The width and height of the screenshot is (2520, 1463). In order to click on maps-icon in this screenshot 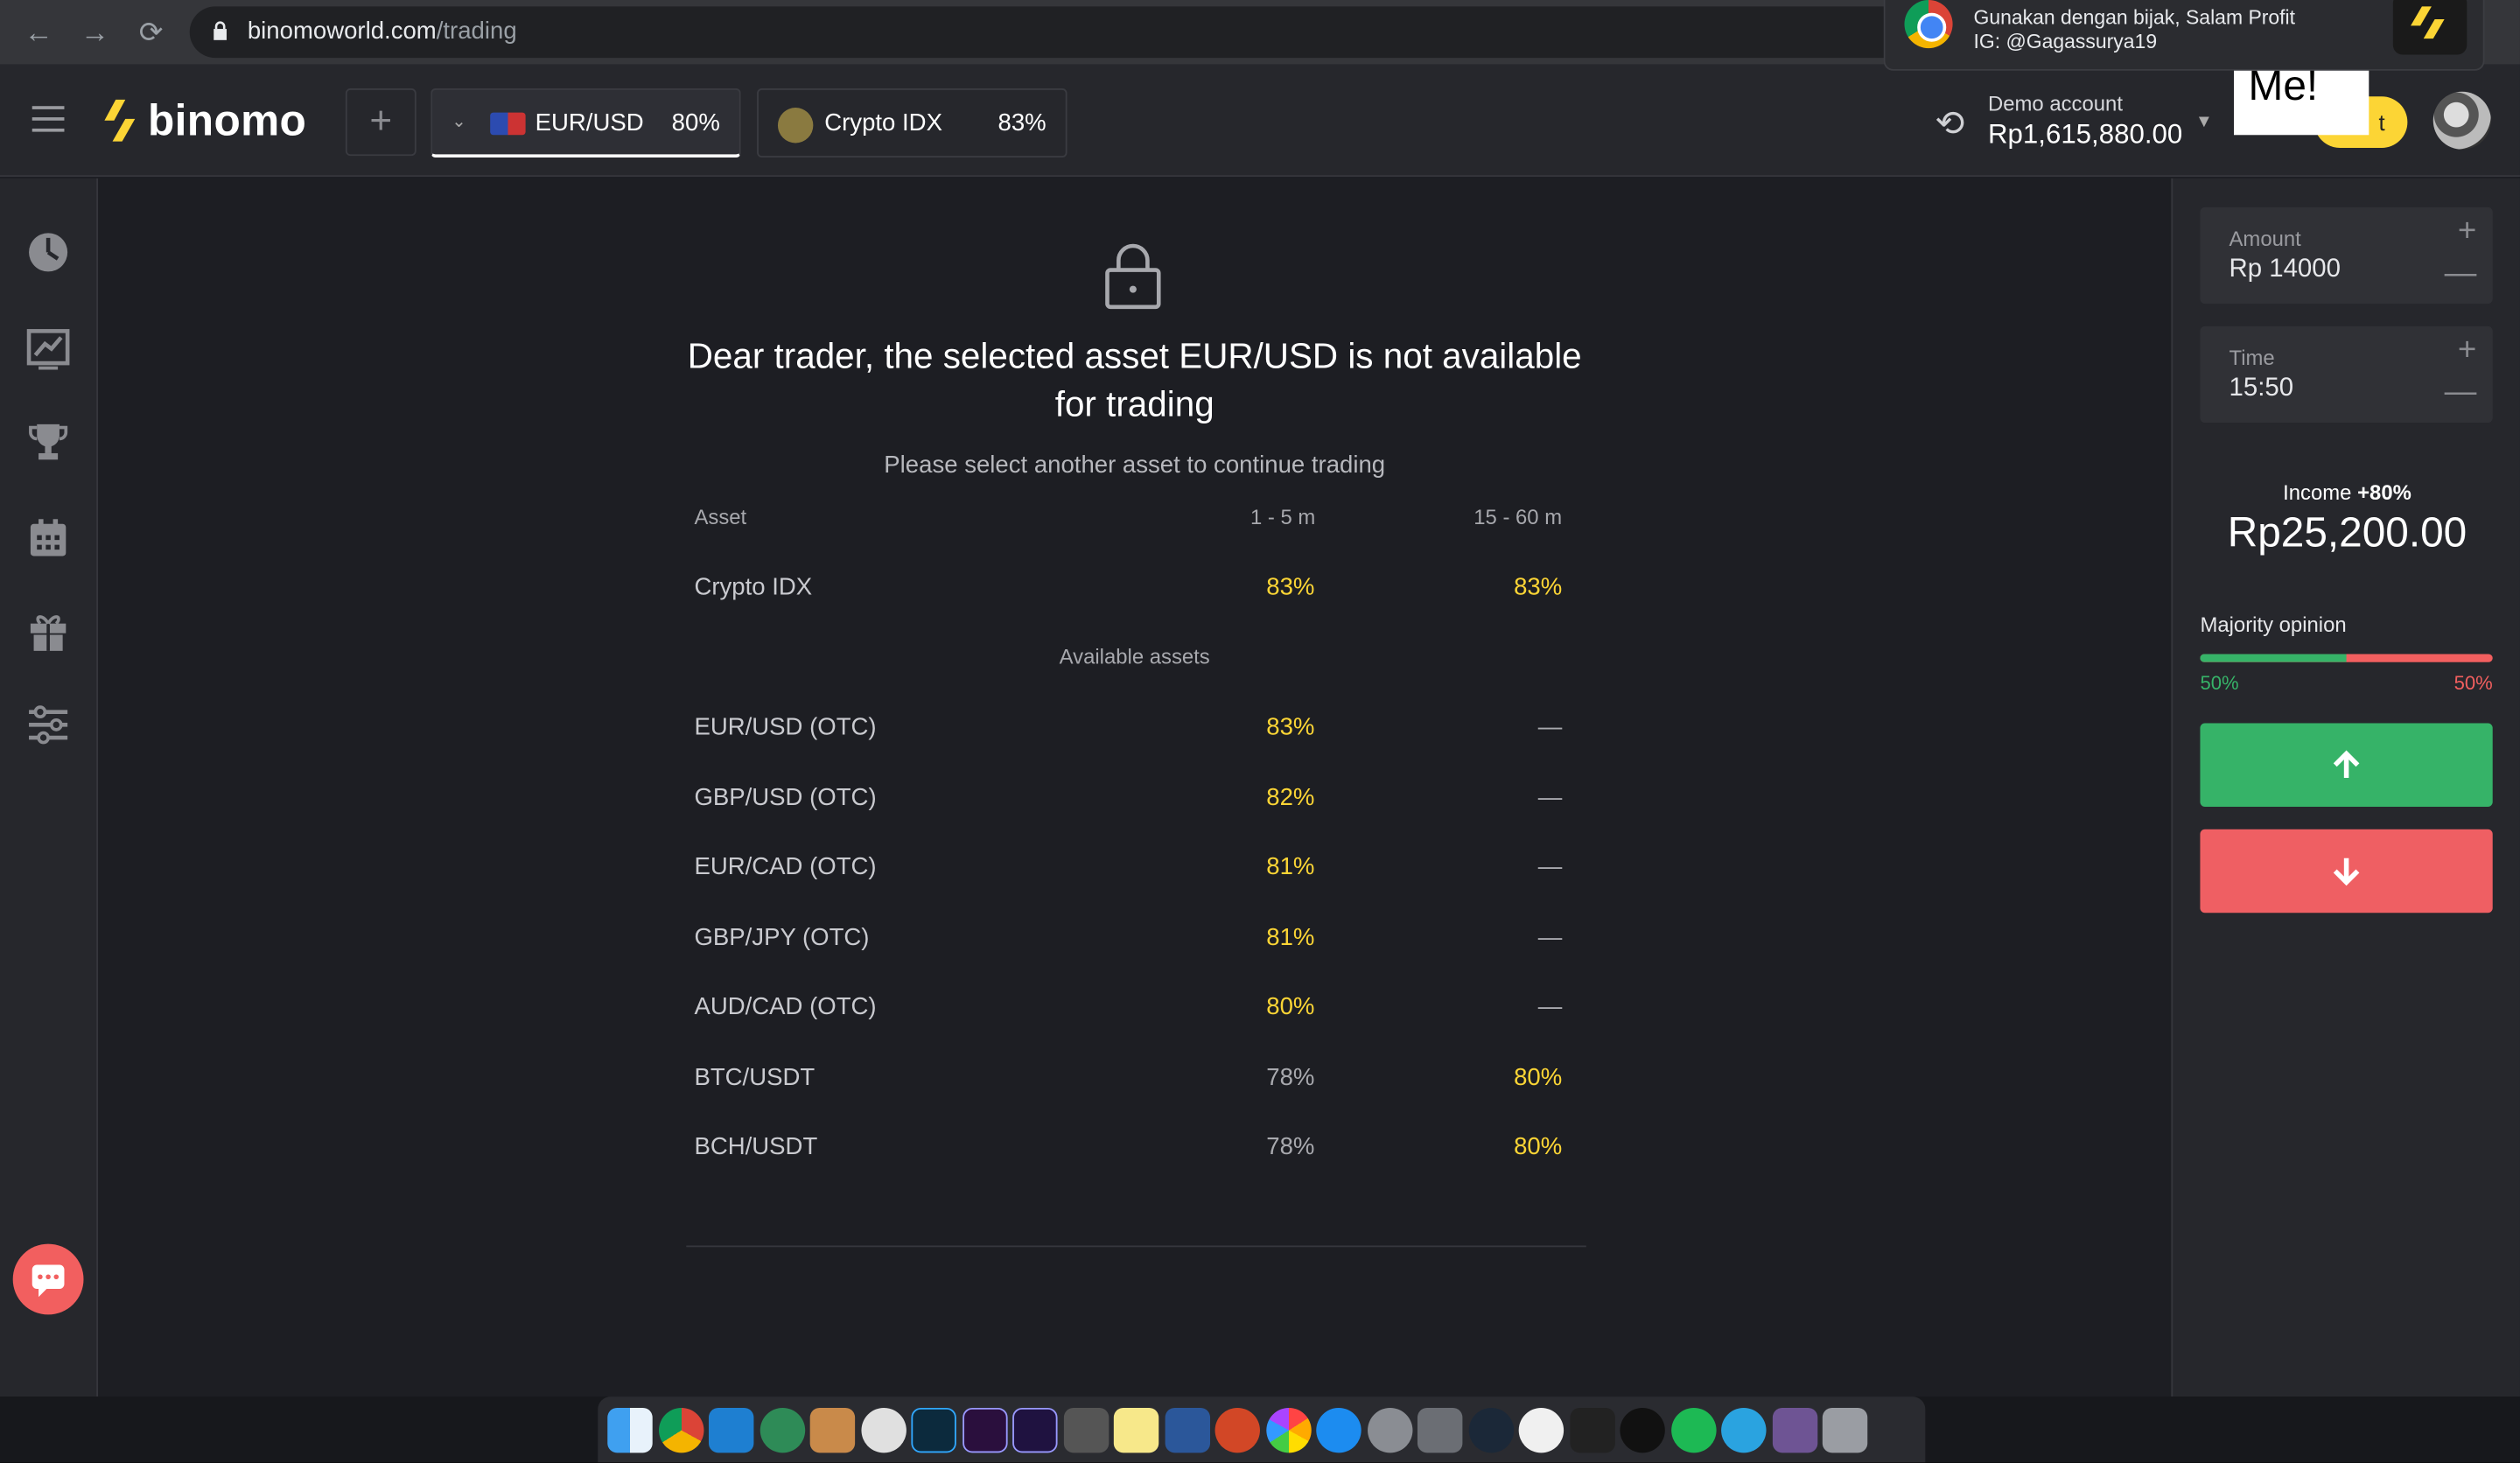, I will do `click(782, 1429)`.